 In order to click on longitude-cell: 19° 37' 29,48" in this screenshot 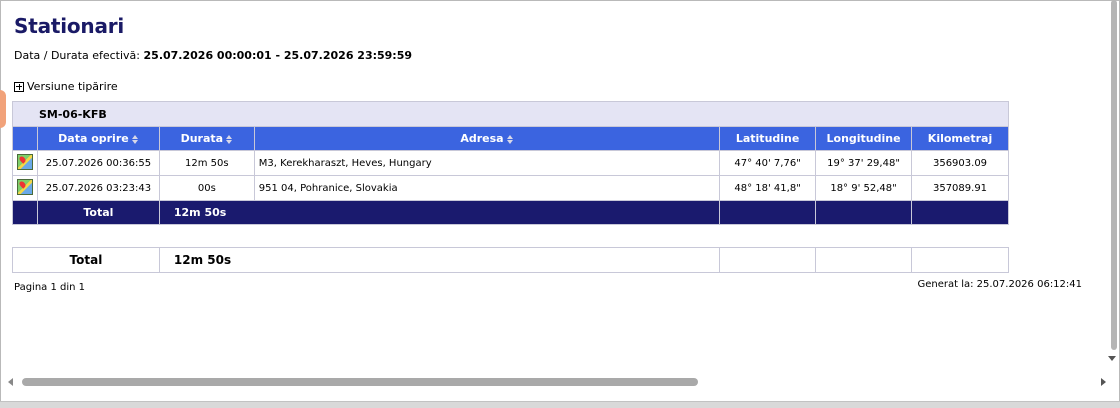, I will do `click(864, 163)`.